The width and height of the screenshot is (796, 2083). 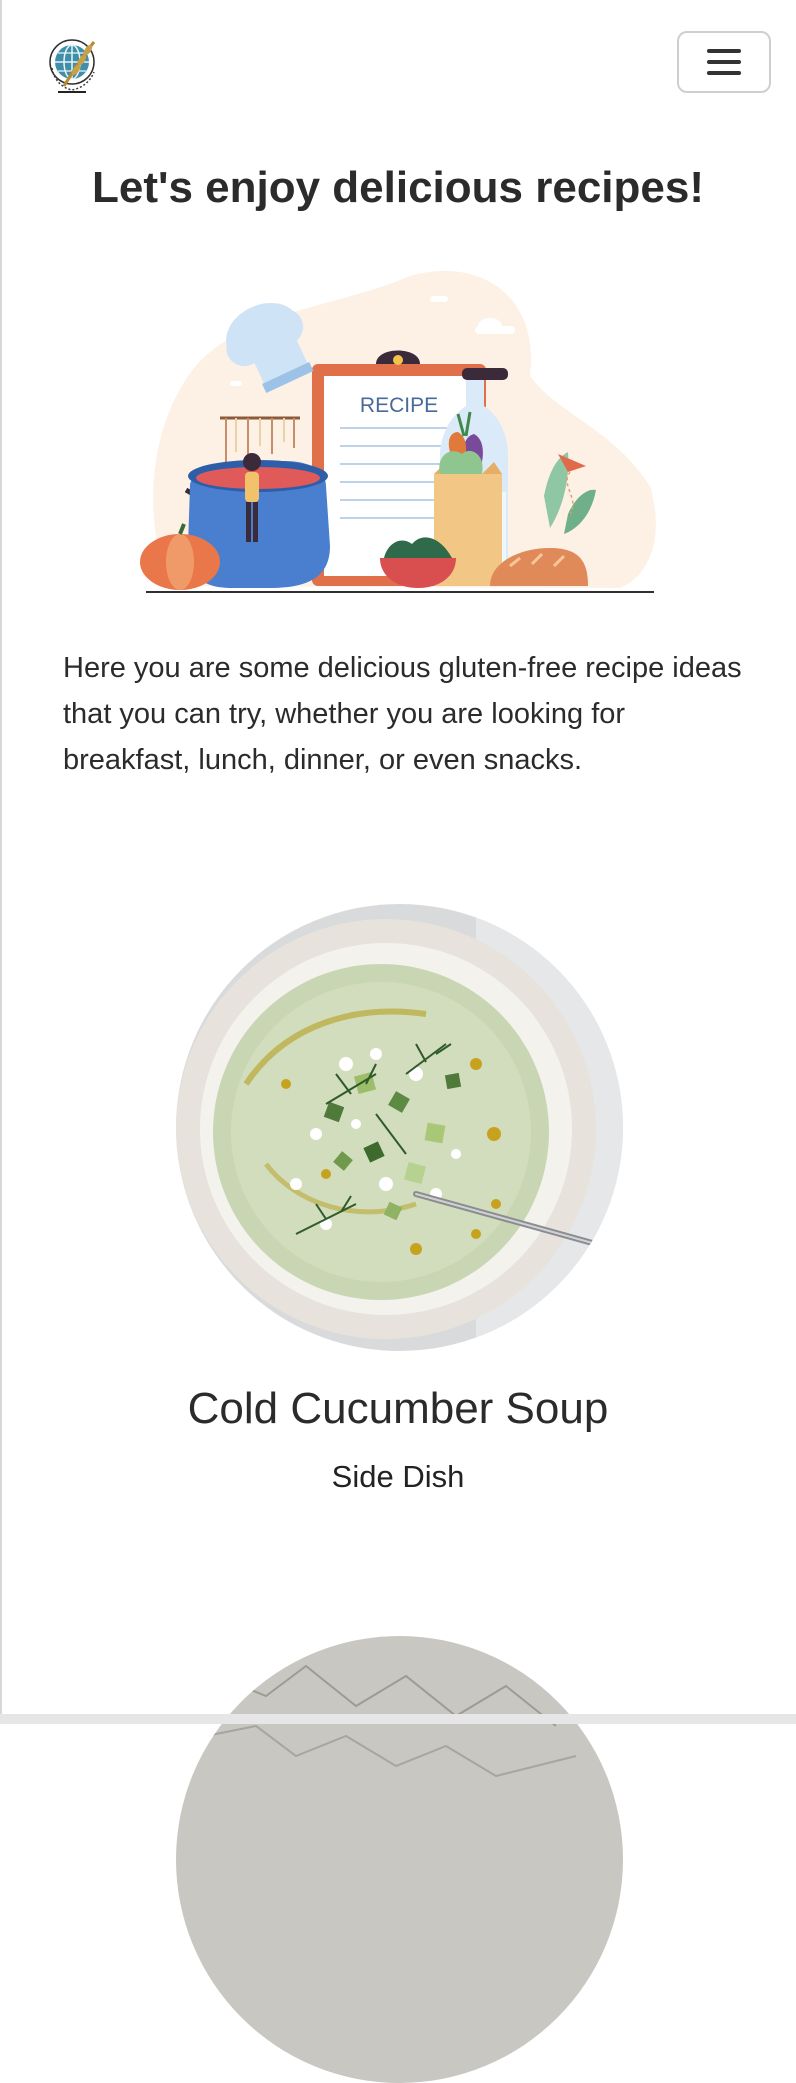 I want to click on recipe-image-cucumber-soup, so click(x=399, y=1127).